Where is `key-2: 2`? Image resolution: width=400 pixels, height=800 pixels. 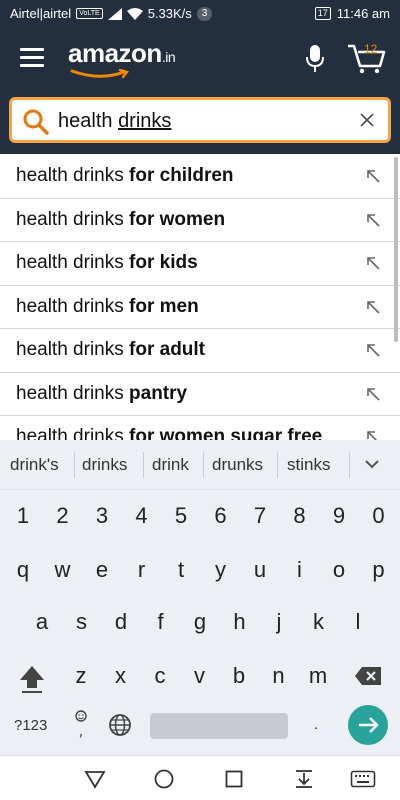
key-2: 2 is located at coordinates (63, 516).